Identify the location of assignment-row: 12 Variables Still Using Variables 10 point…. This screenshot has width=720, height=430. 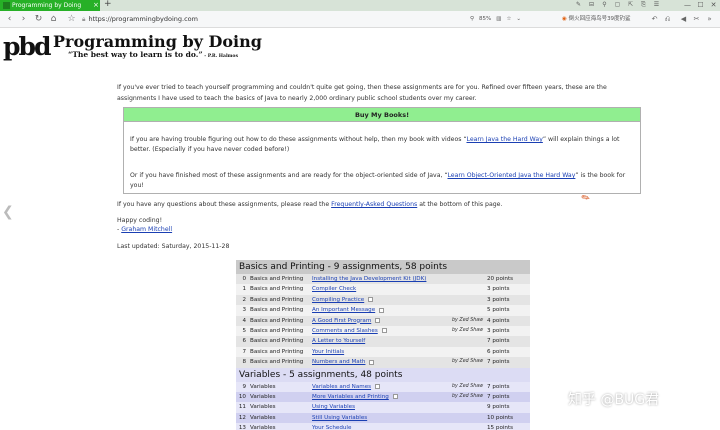
(383, 418).